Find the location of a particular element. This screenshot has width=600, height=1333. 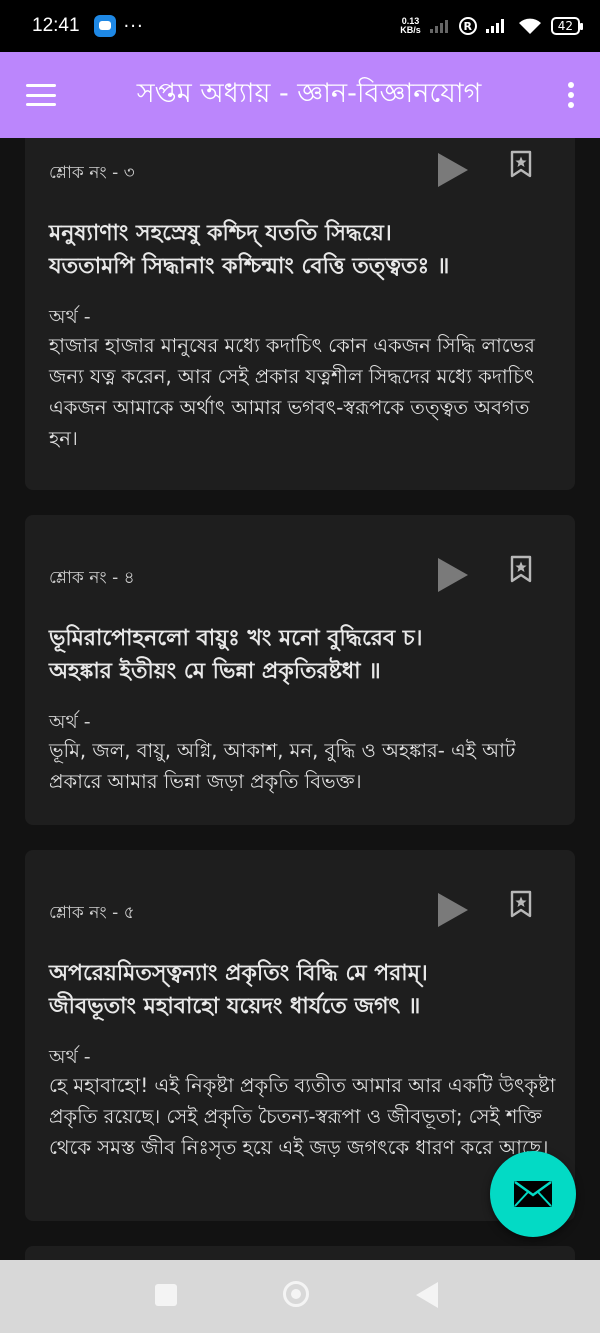

hamburger-menu-icon is located at coordinates (41, 95).